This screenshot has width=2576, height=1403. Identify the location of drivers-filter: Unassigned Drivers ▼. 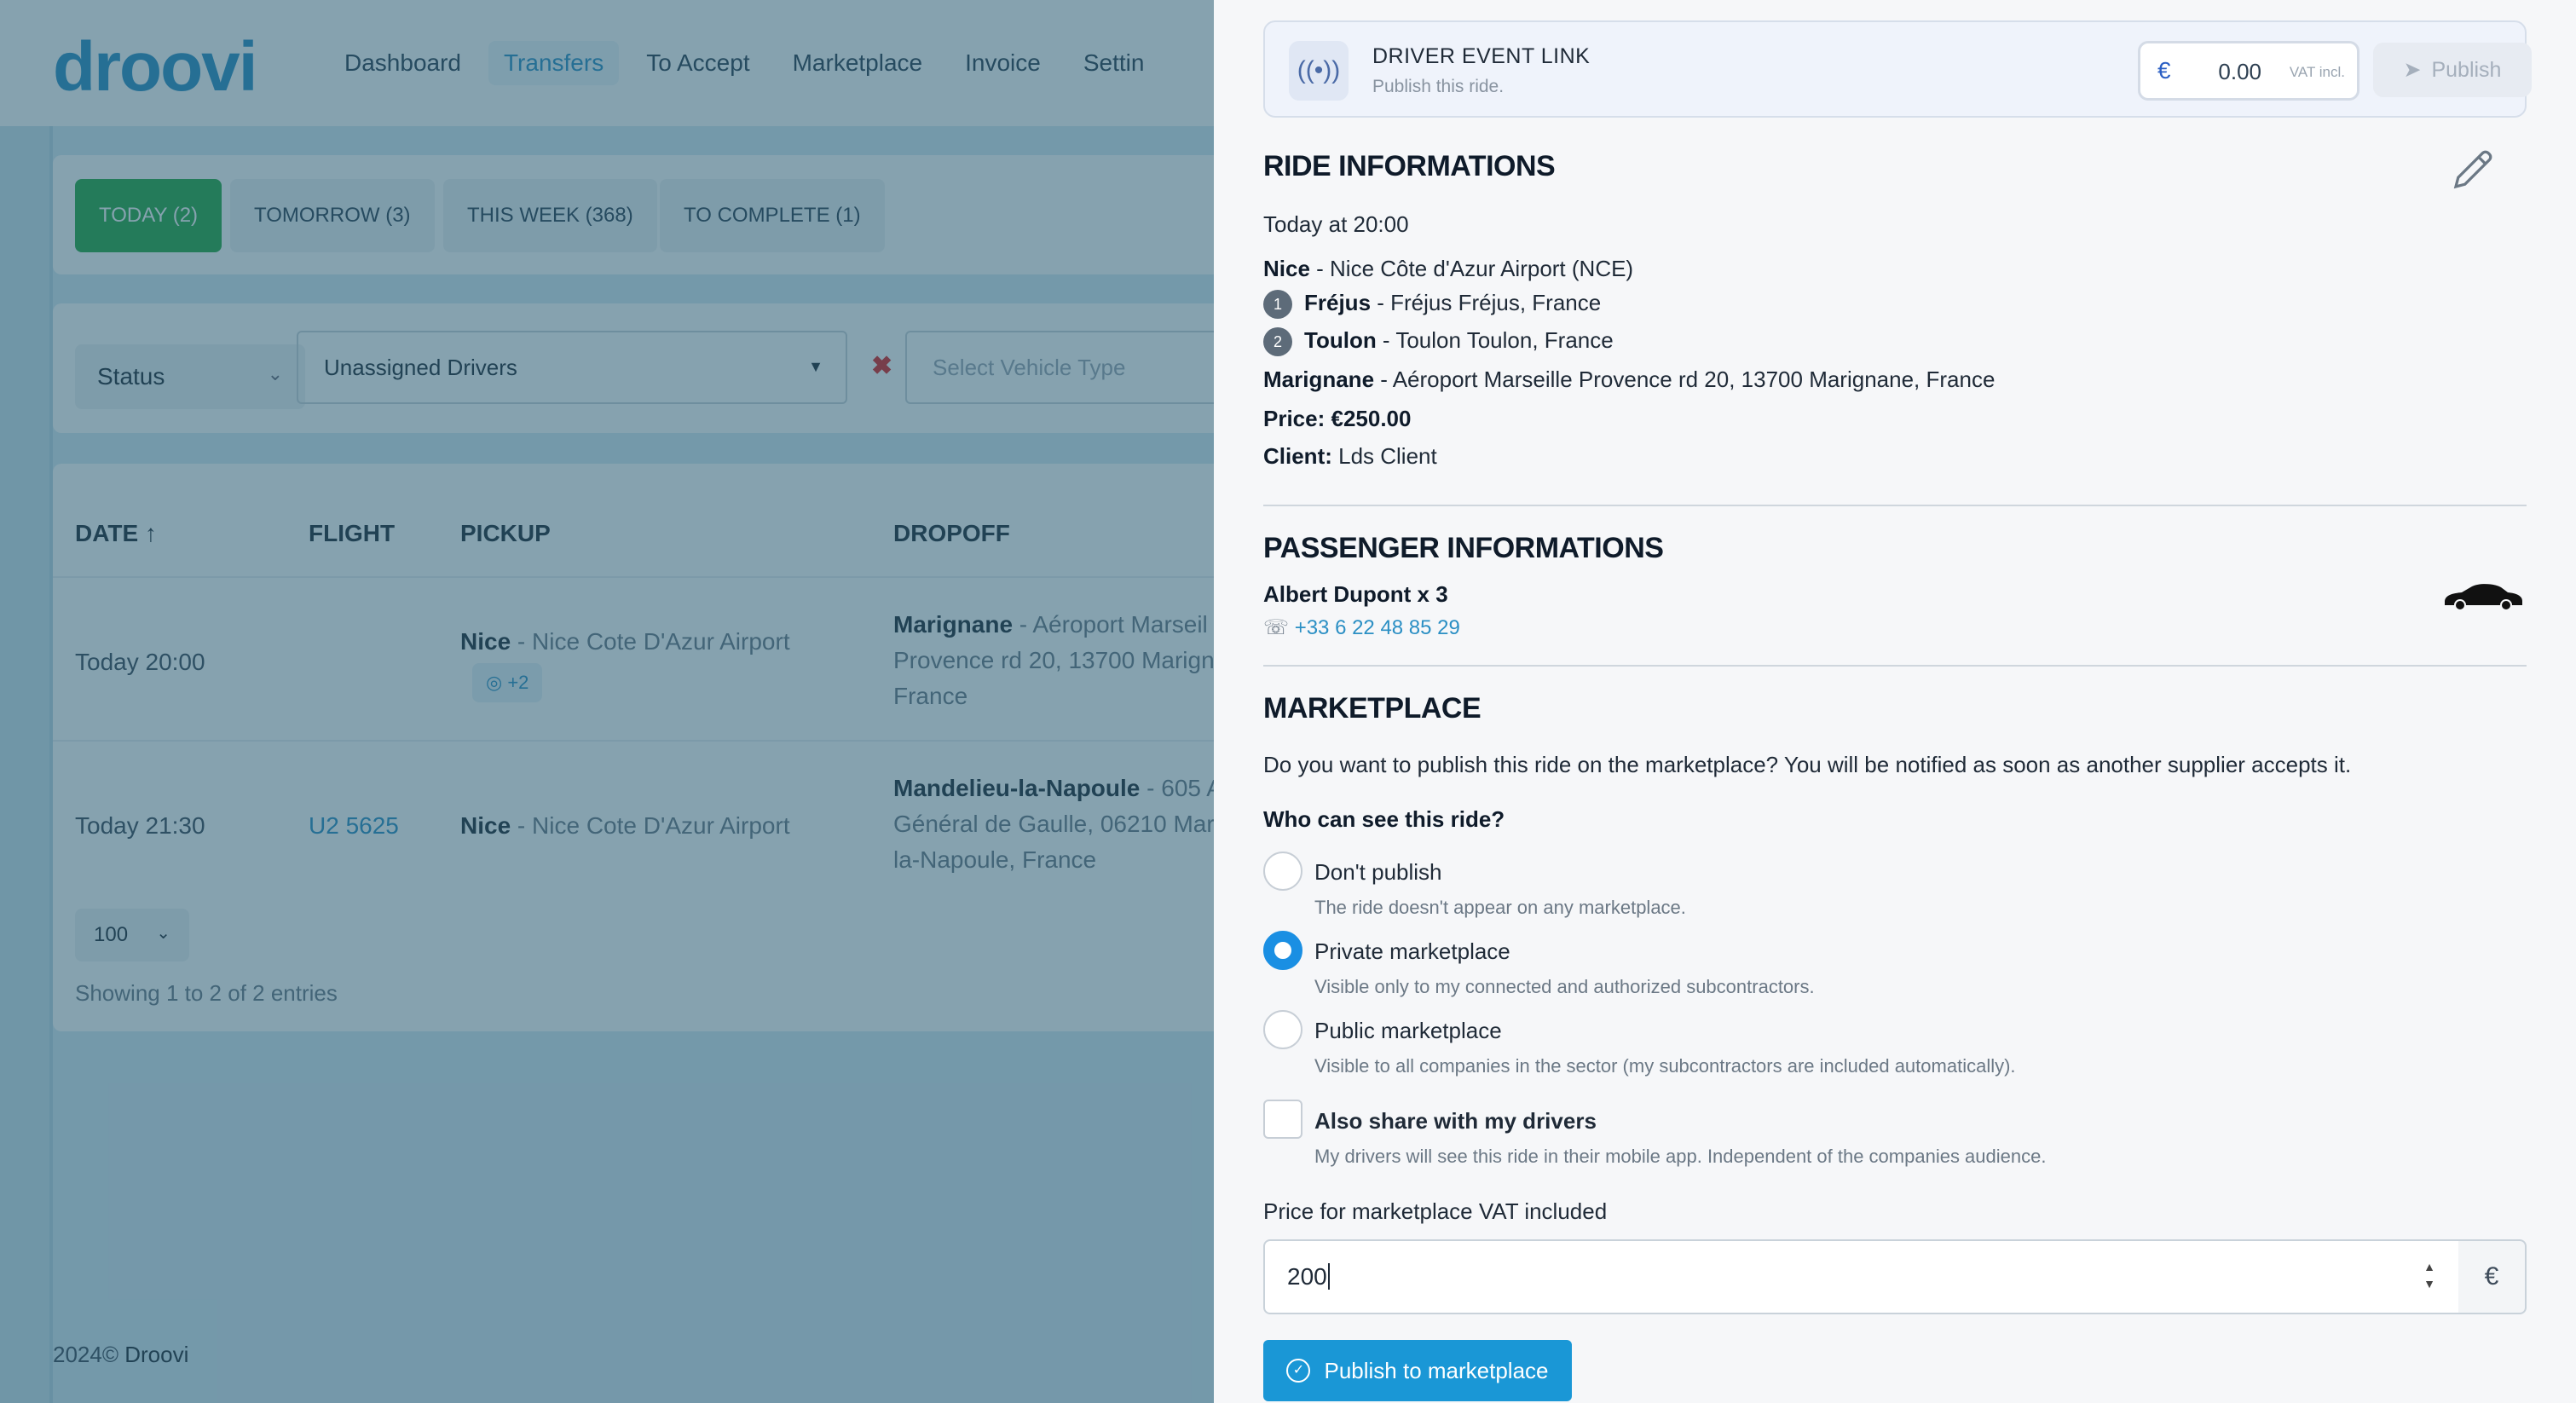
(572, 367).